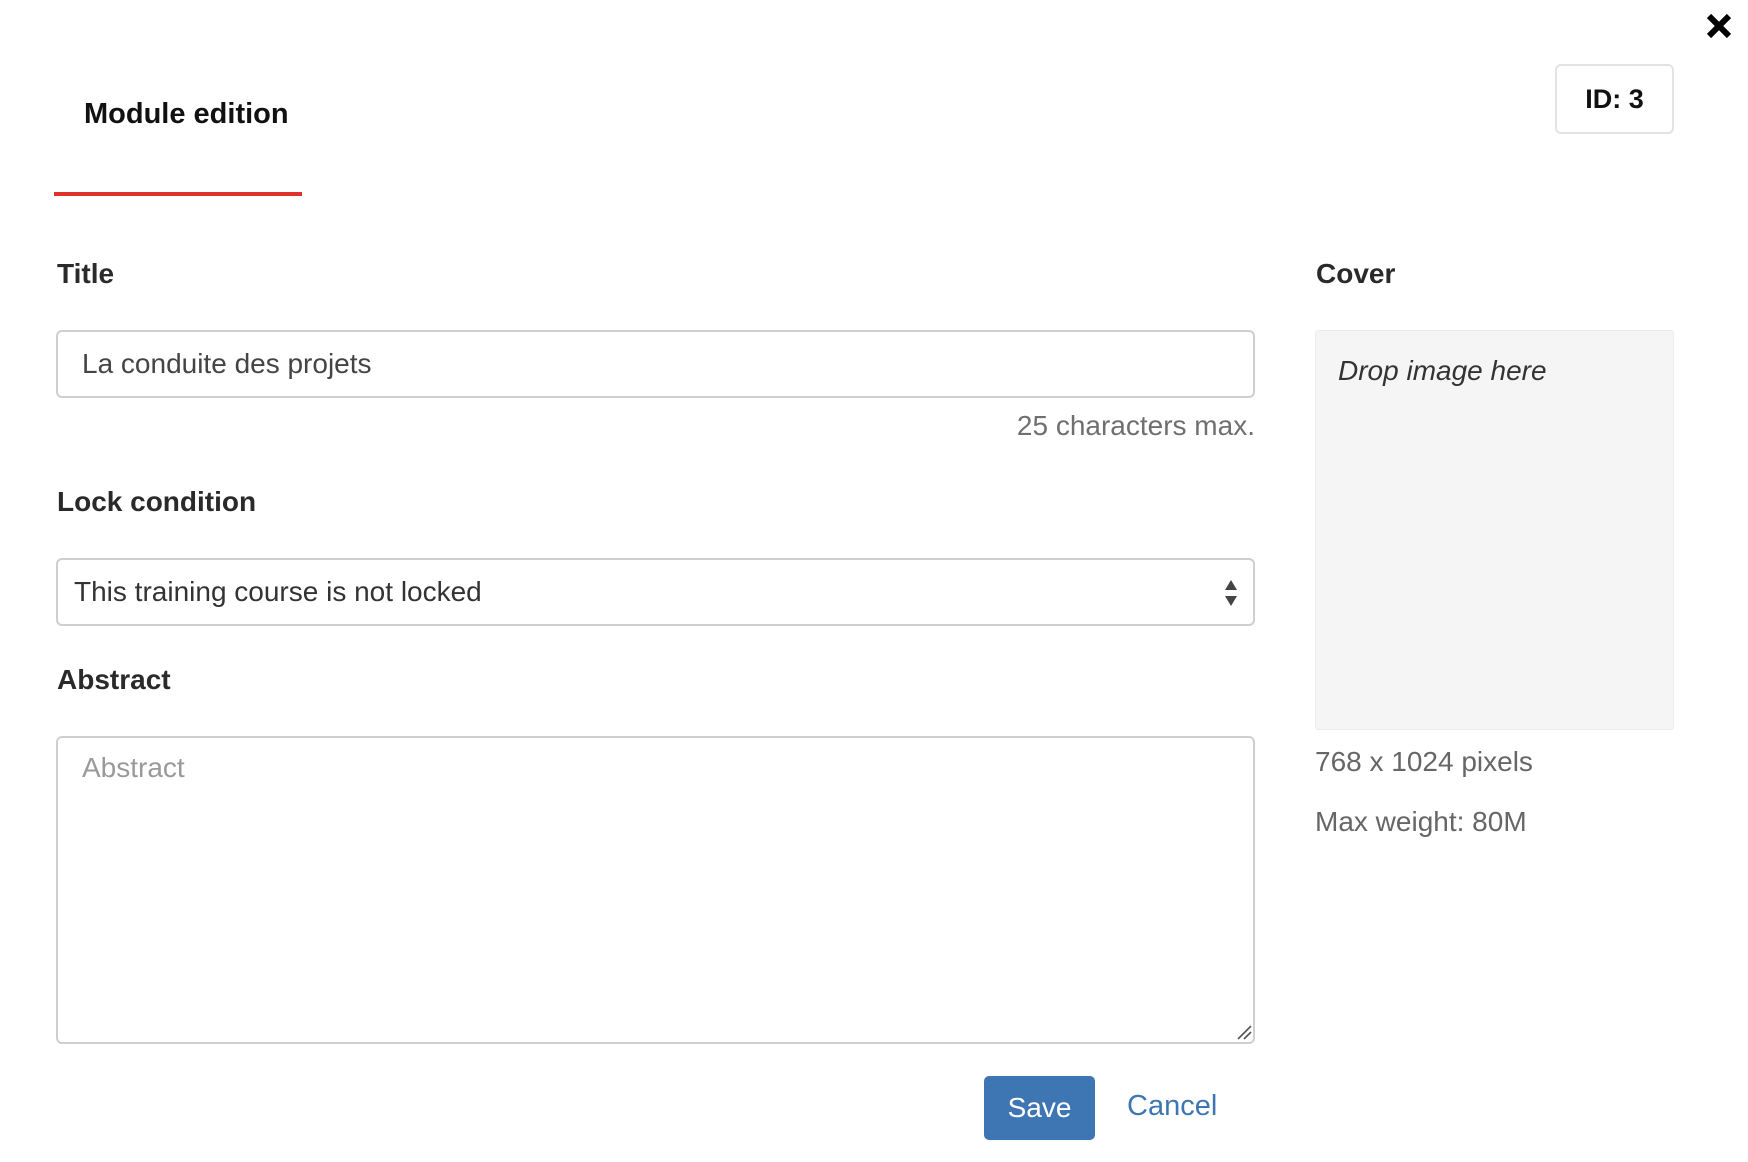 The width and height of the screenshot is (1748, 1162). What do you see at coordinates (1172, 1106) in the screenshot?
I see `cancel-link: Cancel` at bounding box center [1172, 1106].